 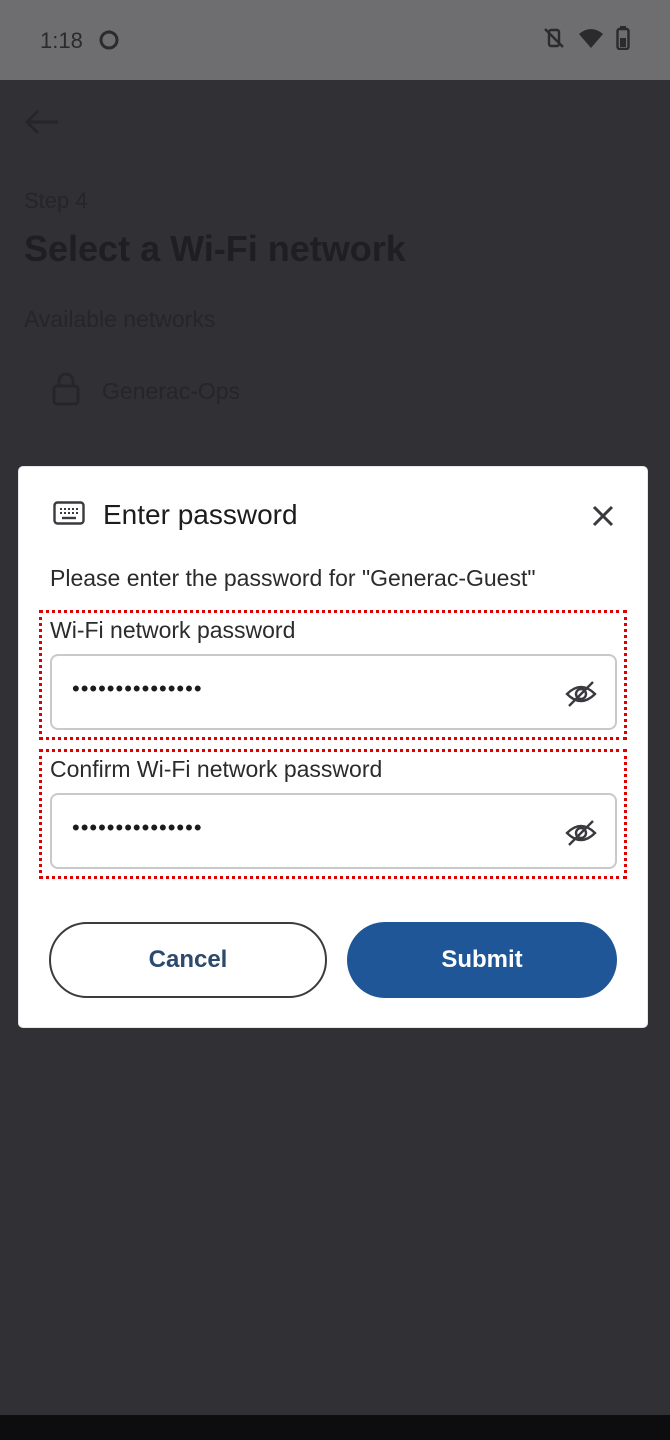 I want to click on vibrate-off-icon, so click(x=554, y=40).